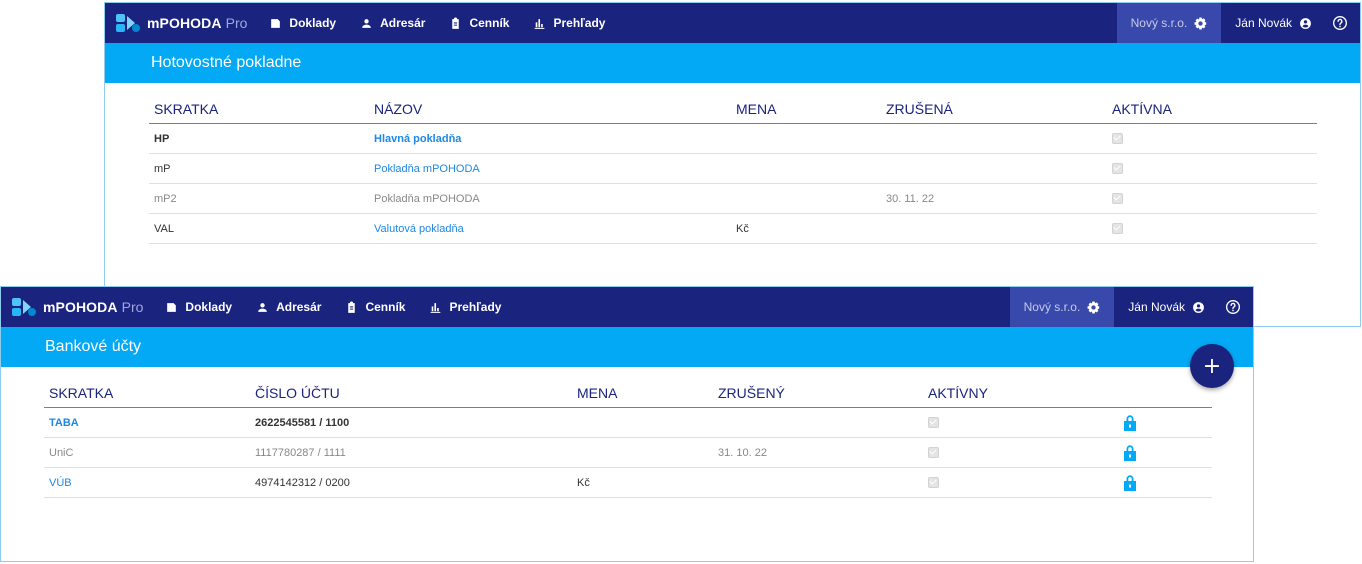  What do you see at coordinates (1233, 307) in the screenshot?
I see `help-icon` at bounding box center [1233, 307].